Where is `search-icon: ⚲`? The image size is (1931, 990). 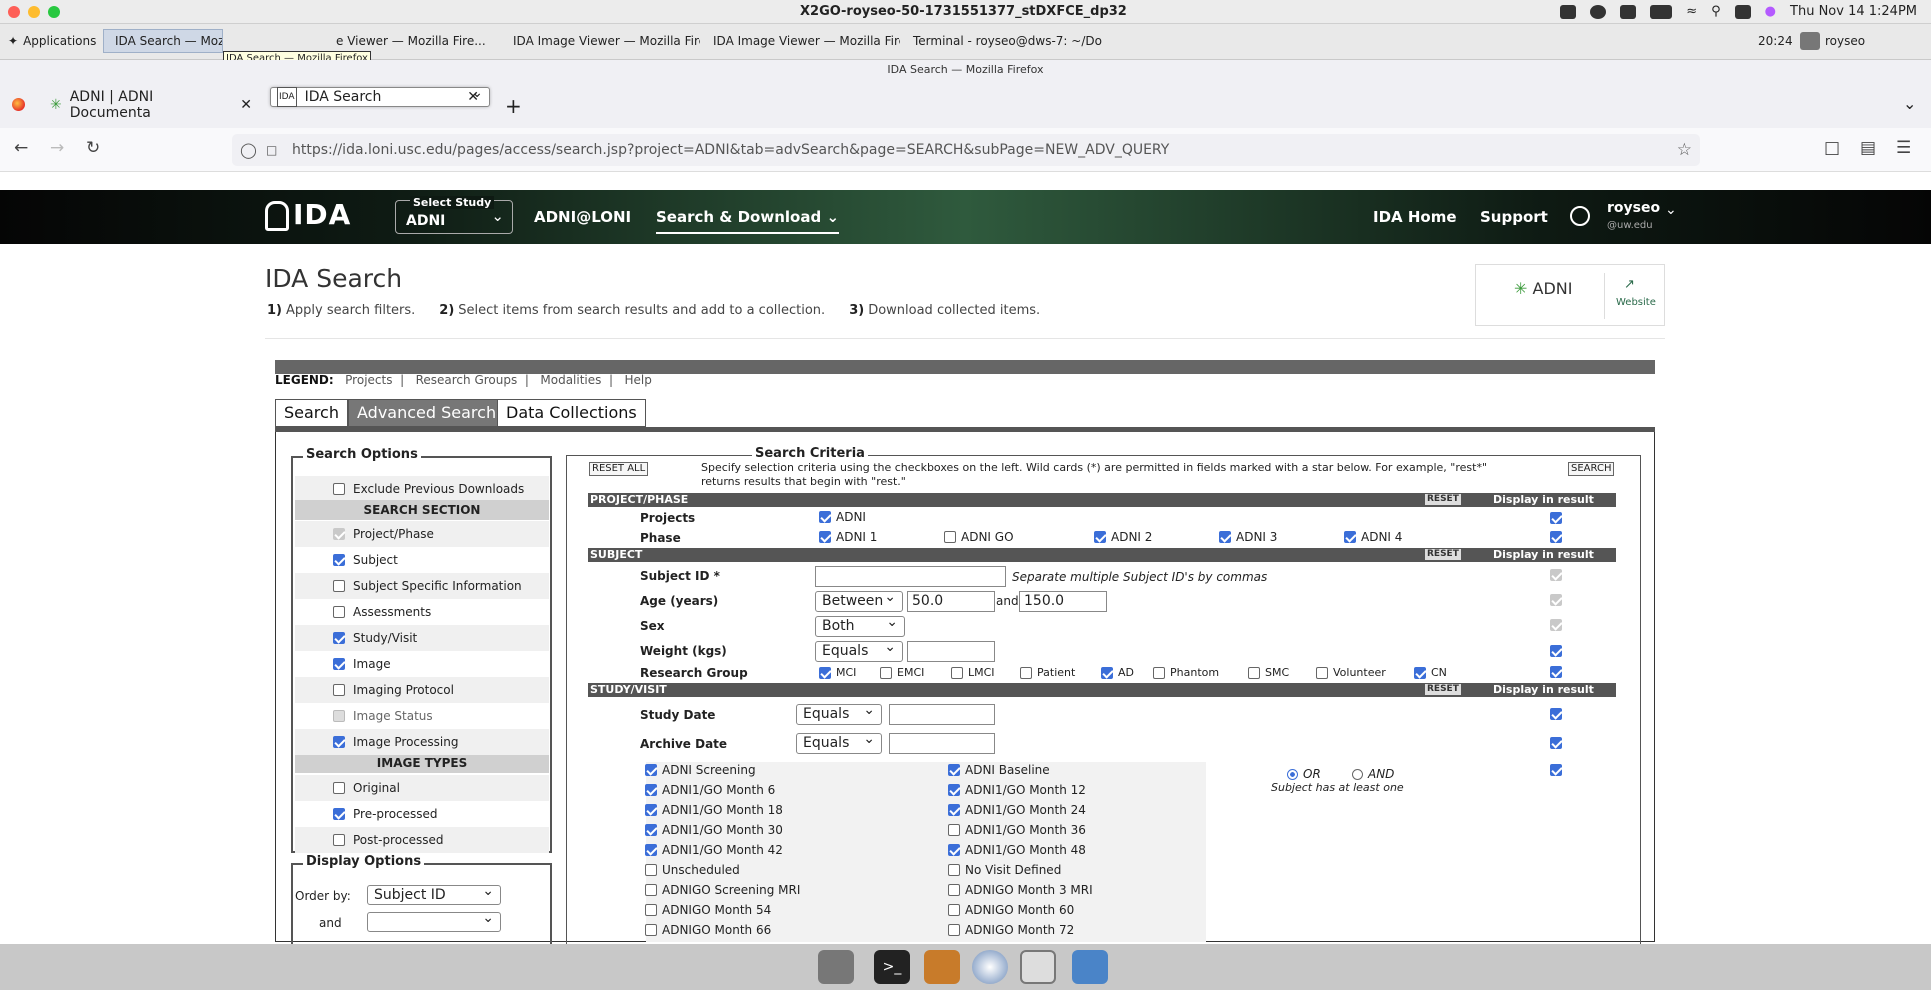
search-icon: ⚲ is located at coordinates (1716, 11).